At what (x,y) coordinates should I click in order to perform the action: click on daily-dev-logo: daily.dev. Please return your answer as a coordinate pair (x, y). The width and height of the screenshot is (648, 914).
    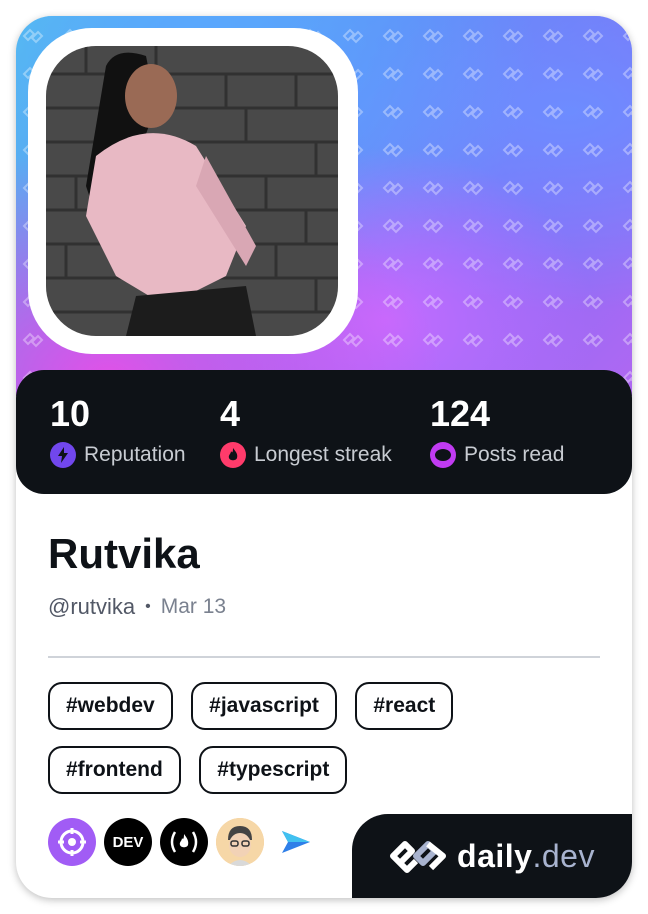
    Looking at the image, I should click on (492, 856).